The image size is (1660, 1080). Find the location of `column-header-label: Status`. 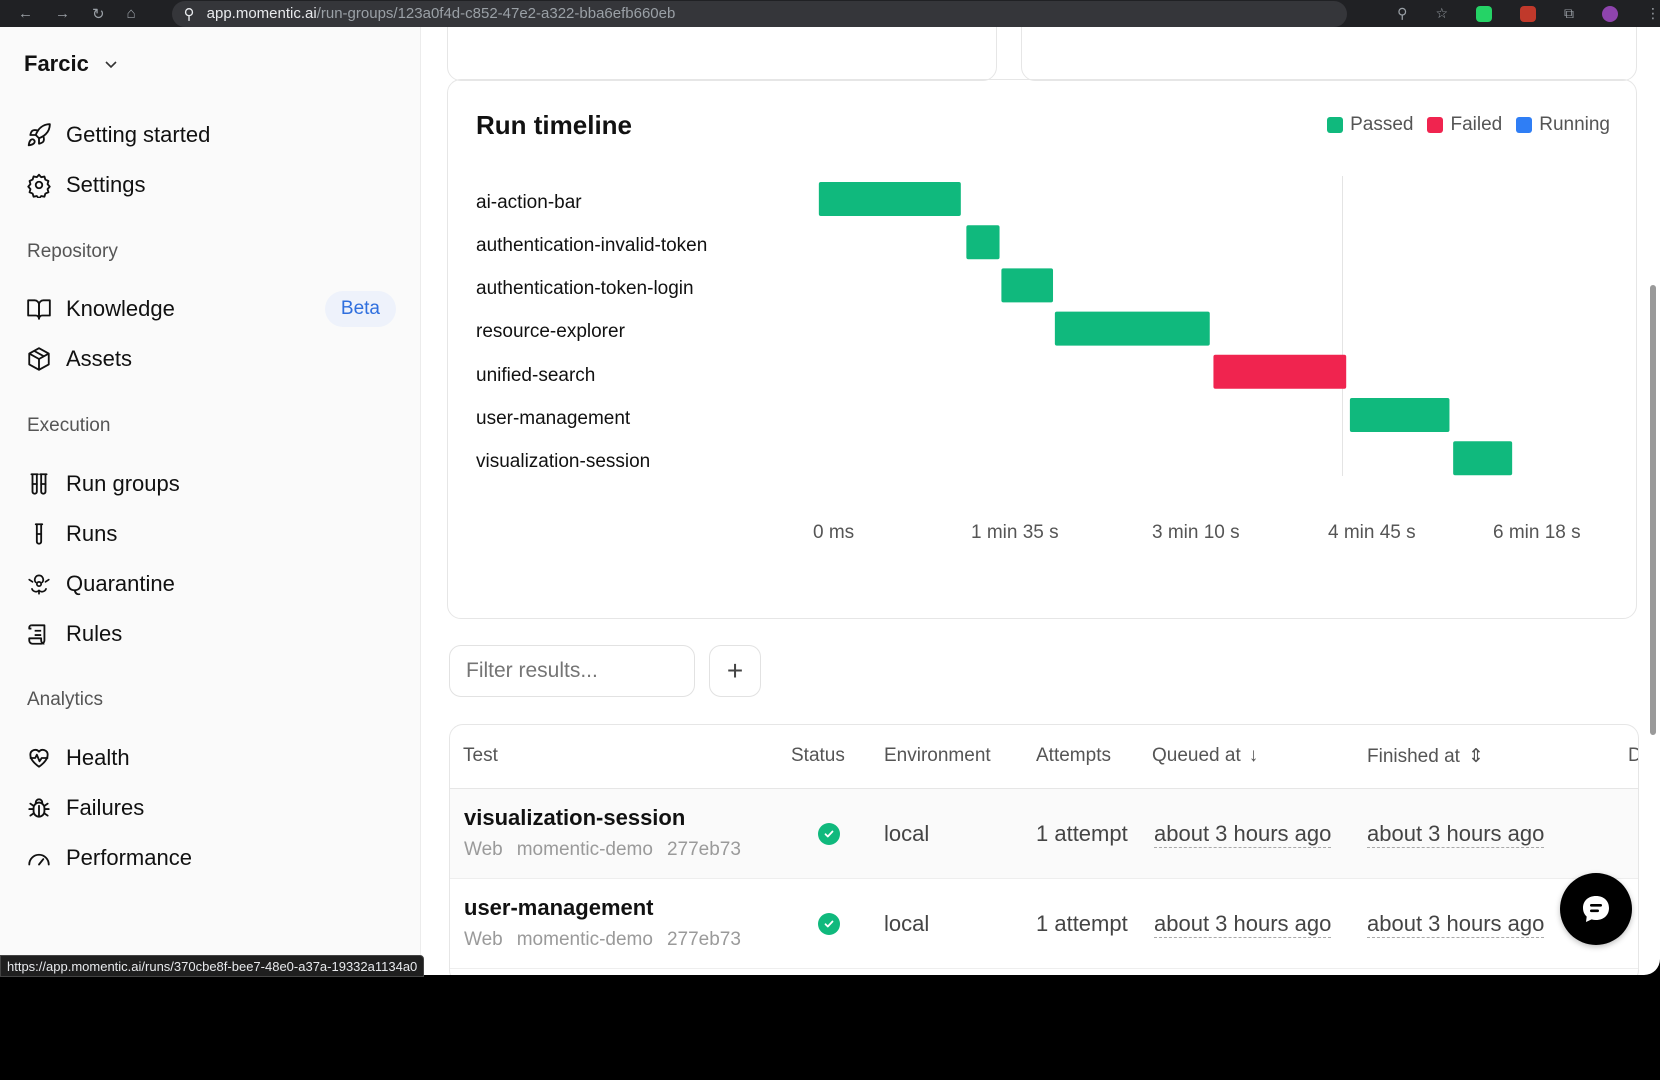

column-header-label: Status is located at coordinates (818, 755).